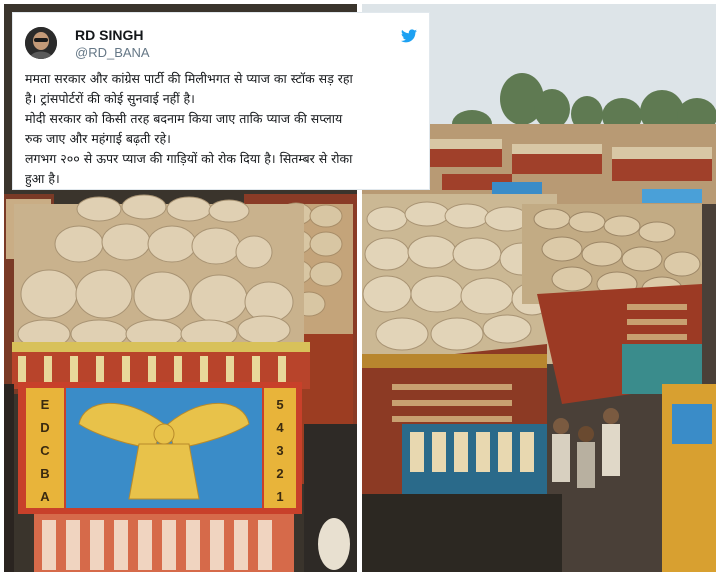 The width and height of the screenshot is (720, 576). I want to click on truck-letter: A, so click(45, 496).